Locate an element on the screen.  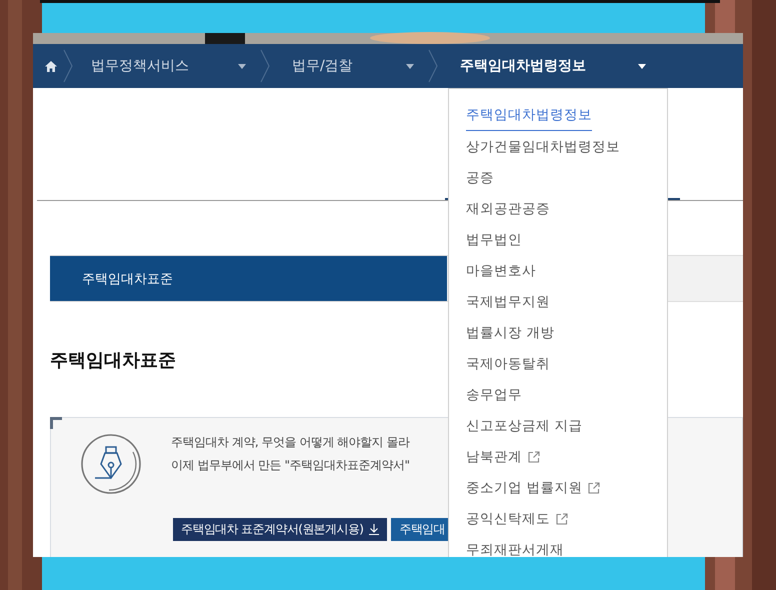
menu-item: 재외공관공증 is located at coordinates (508, 208).